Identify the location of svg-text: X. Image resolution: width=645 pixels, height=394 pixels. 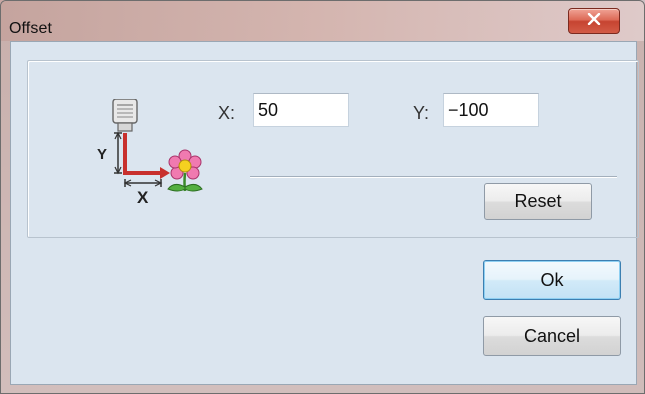
(143, 197).